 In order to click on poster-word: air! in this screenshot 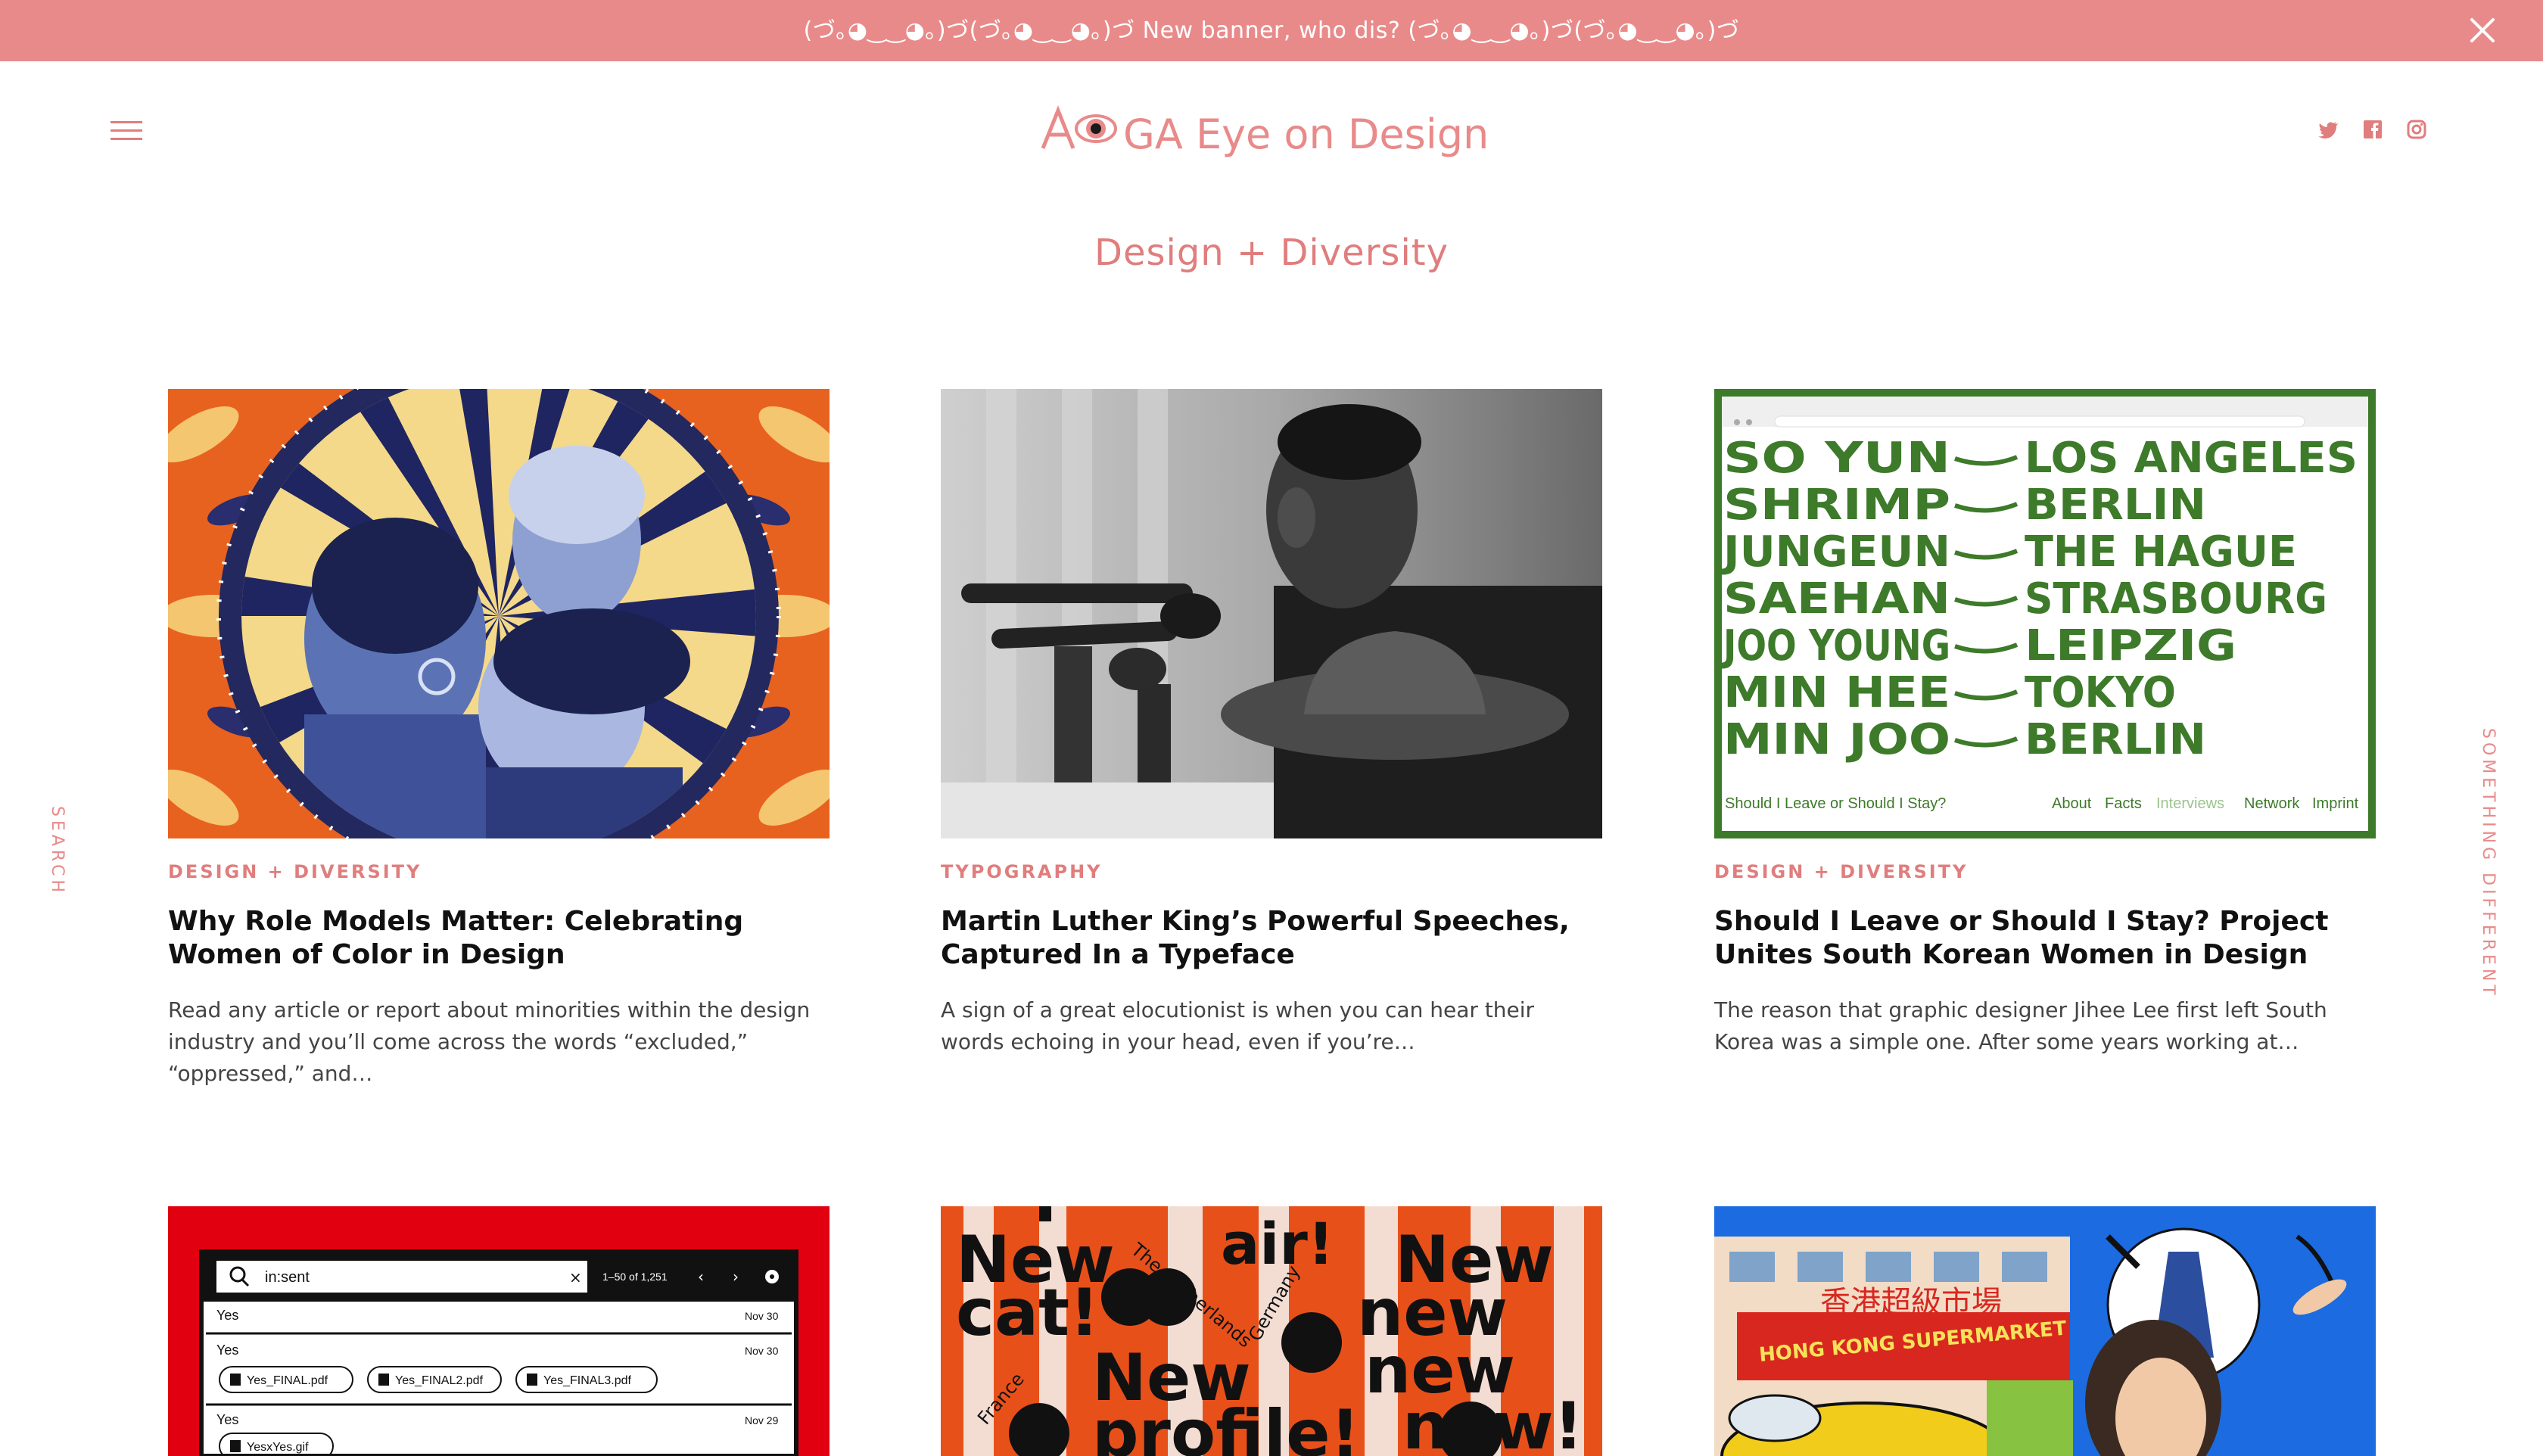, I will do `click(1277, 1243)`.